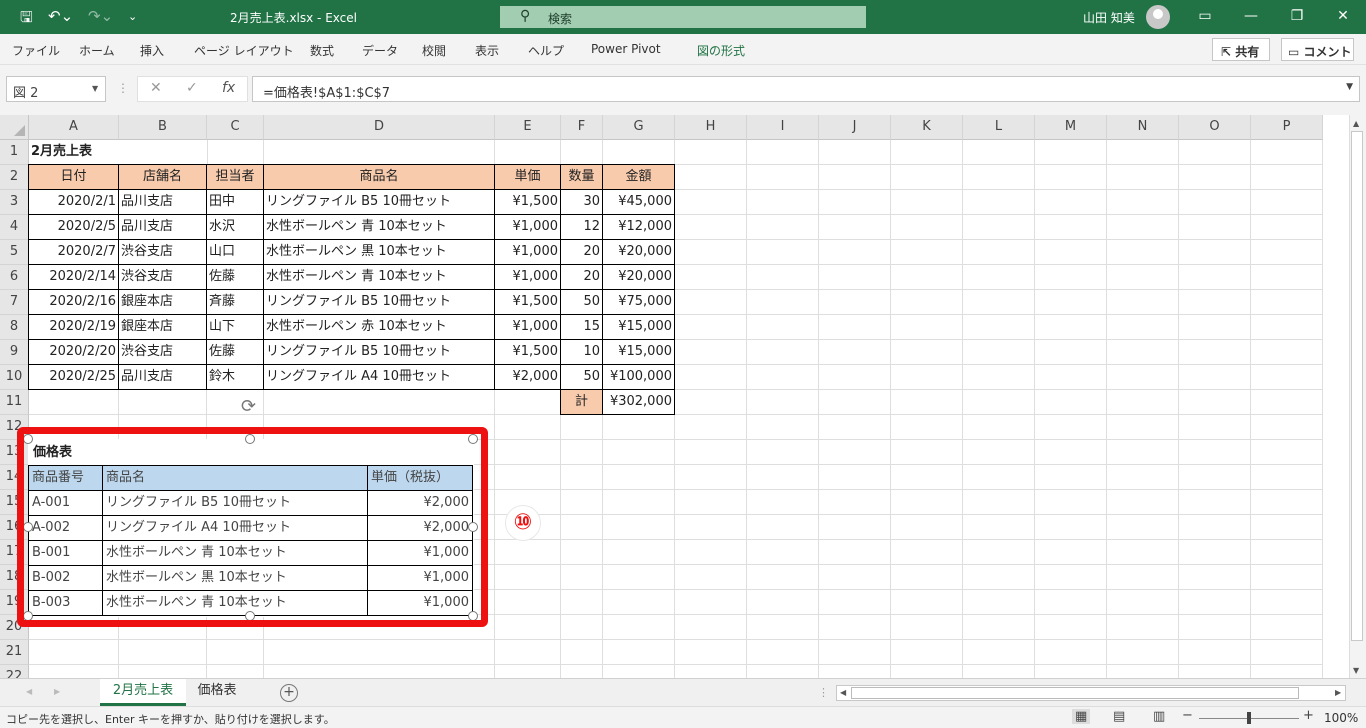 This screenshot has width=1366, height=728. I want to click on cancel-icon: ✕, so click(156, 88).